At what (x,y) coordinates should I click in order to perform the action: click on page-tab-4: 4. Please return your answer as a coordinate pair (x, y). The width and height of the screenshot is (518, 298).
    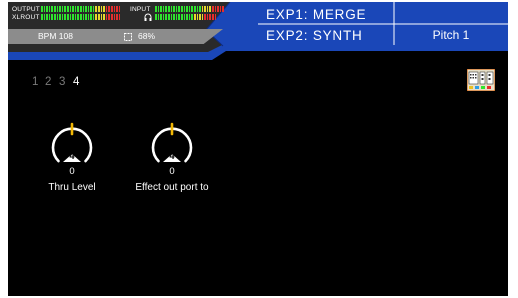
    Looking at the image, I should click on (76, 82).